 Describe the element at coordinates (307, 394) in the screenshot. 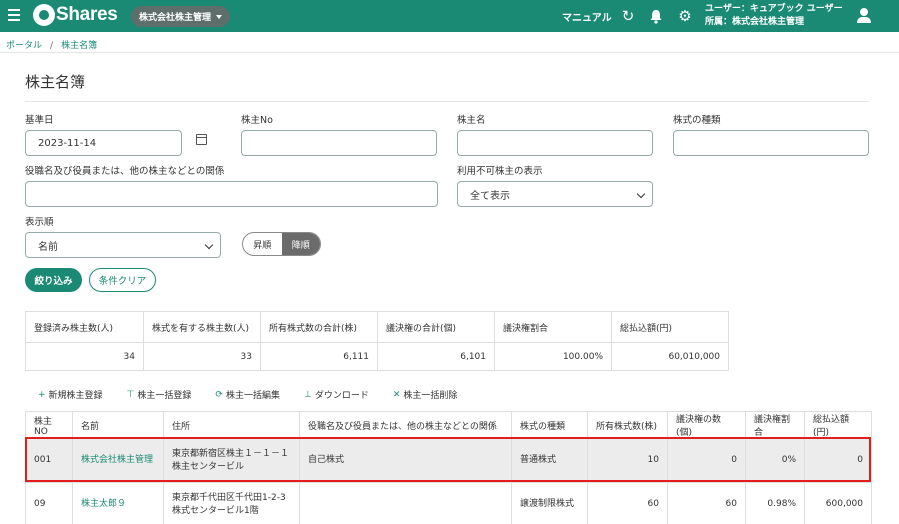

I see `download-icon: ⊥` at that location.